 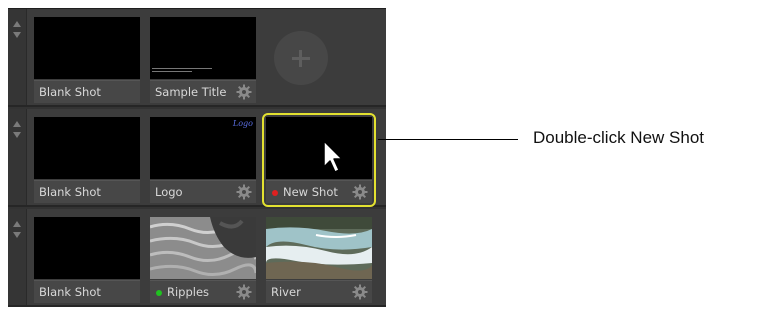 What do you see at coordinates (286, 292) in the screenshot?
I see `shot-label: River` at bounding box center [286, 292].